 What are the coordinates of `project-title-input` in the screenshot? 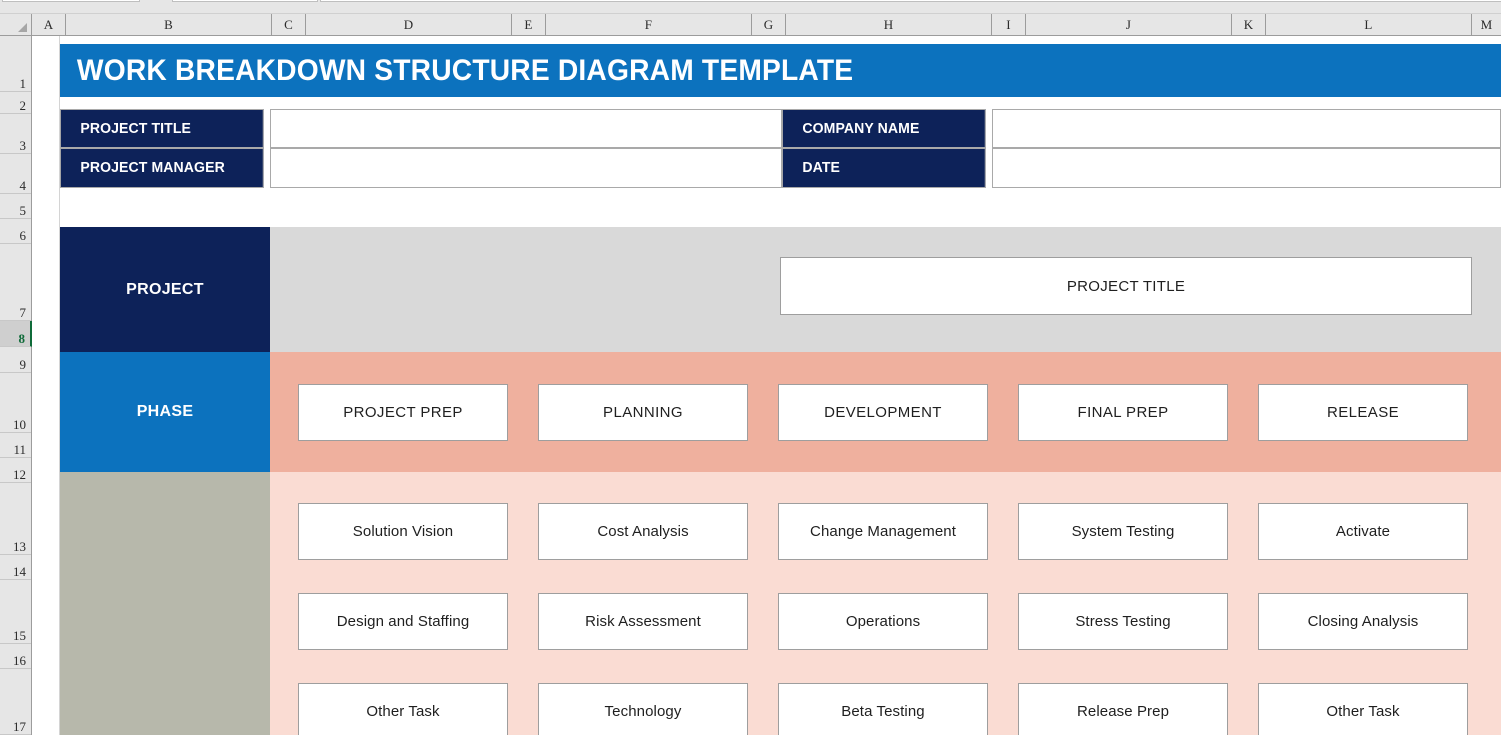 It's located at (526, 128).